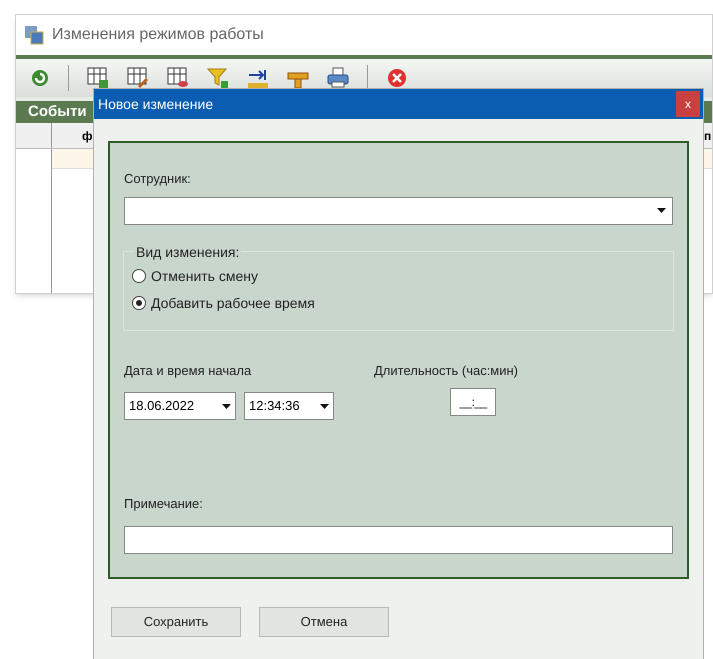 This screenshot has height=659, width=713. I want to click on field-label: Сотрудник:, so click(158, 179).